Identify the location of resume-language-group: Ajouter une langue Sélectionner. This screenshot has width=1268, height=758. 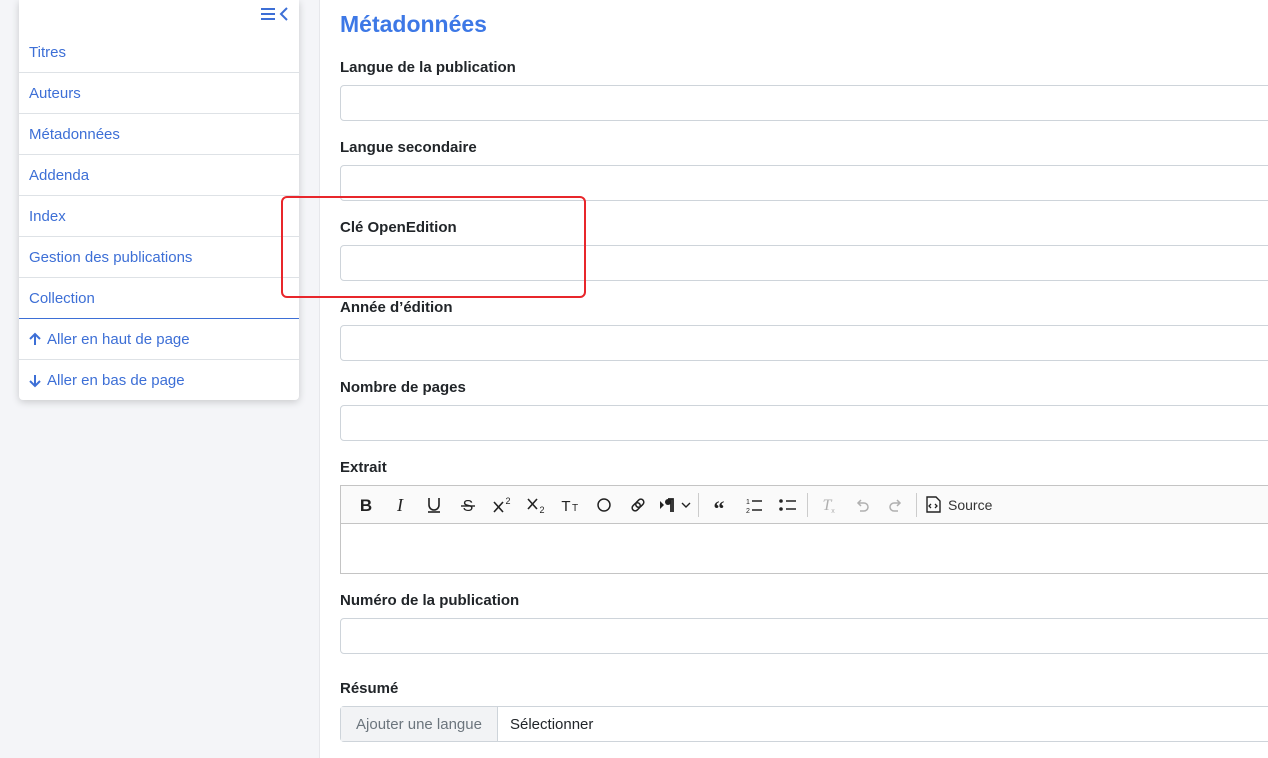
(804, 724).